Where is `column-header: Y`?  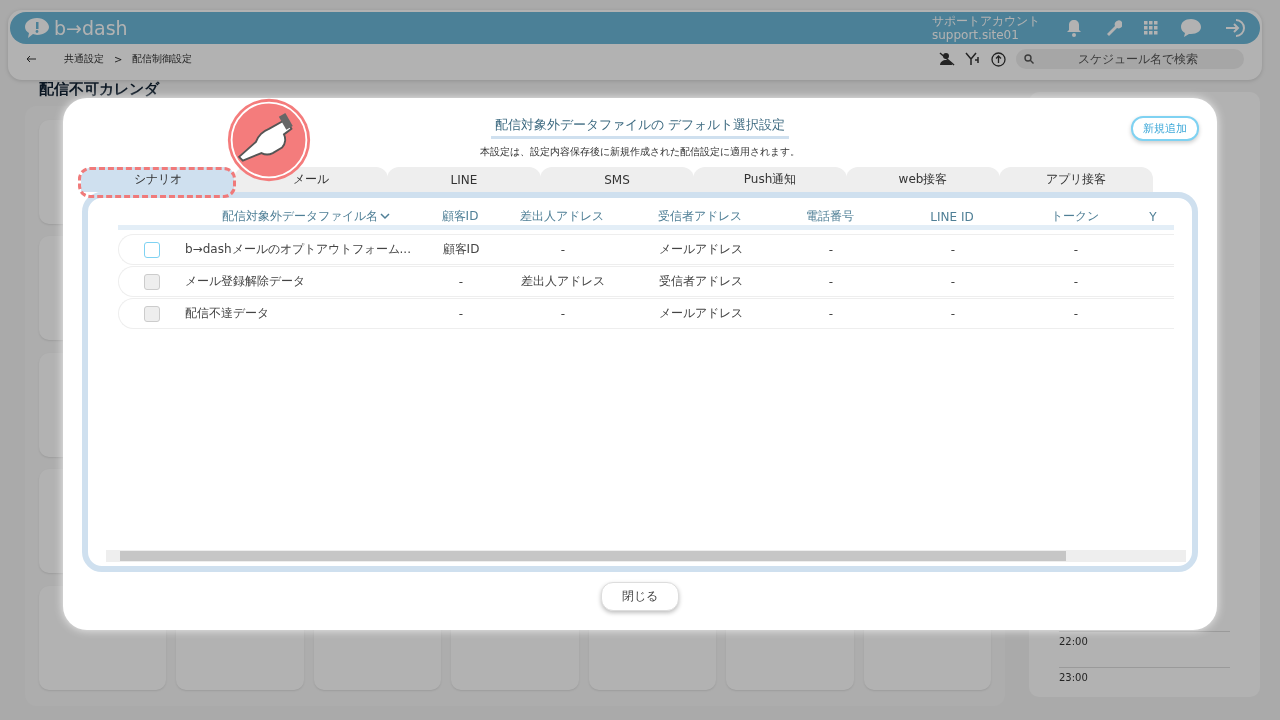 column-header: Y is located at coordinates (1153, 216).